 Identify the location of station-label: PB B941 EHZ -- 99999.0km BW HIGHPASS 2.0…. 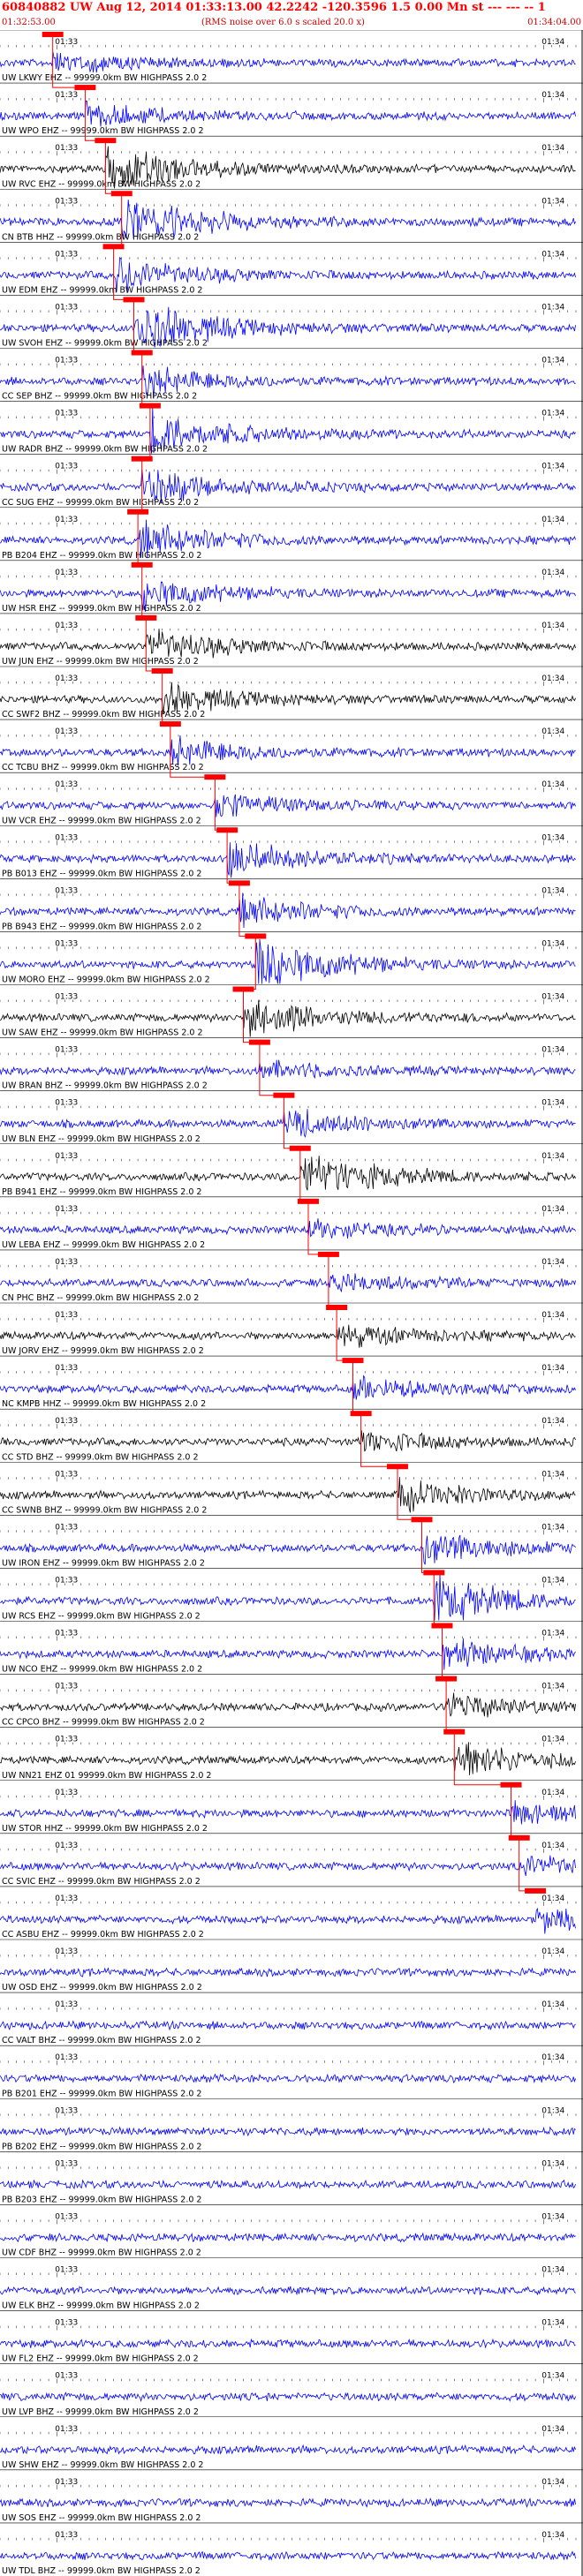
(101, 1192).